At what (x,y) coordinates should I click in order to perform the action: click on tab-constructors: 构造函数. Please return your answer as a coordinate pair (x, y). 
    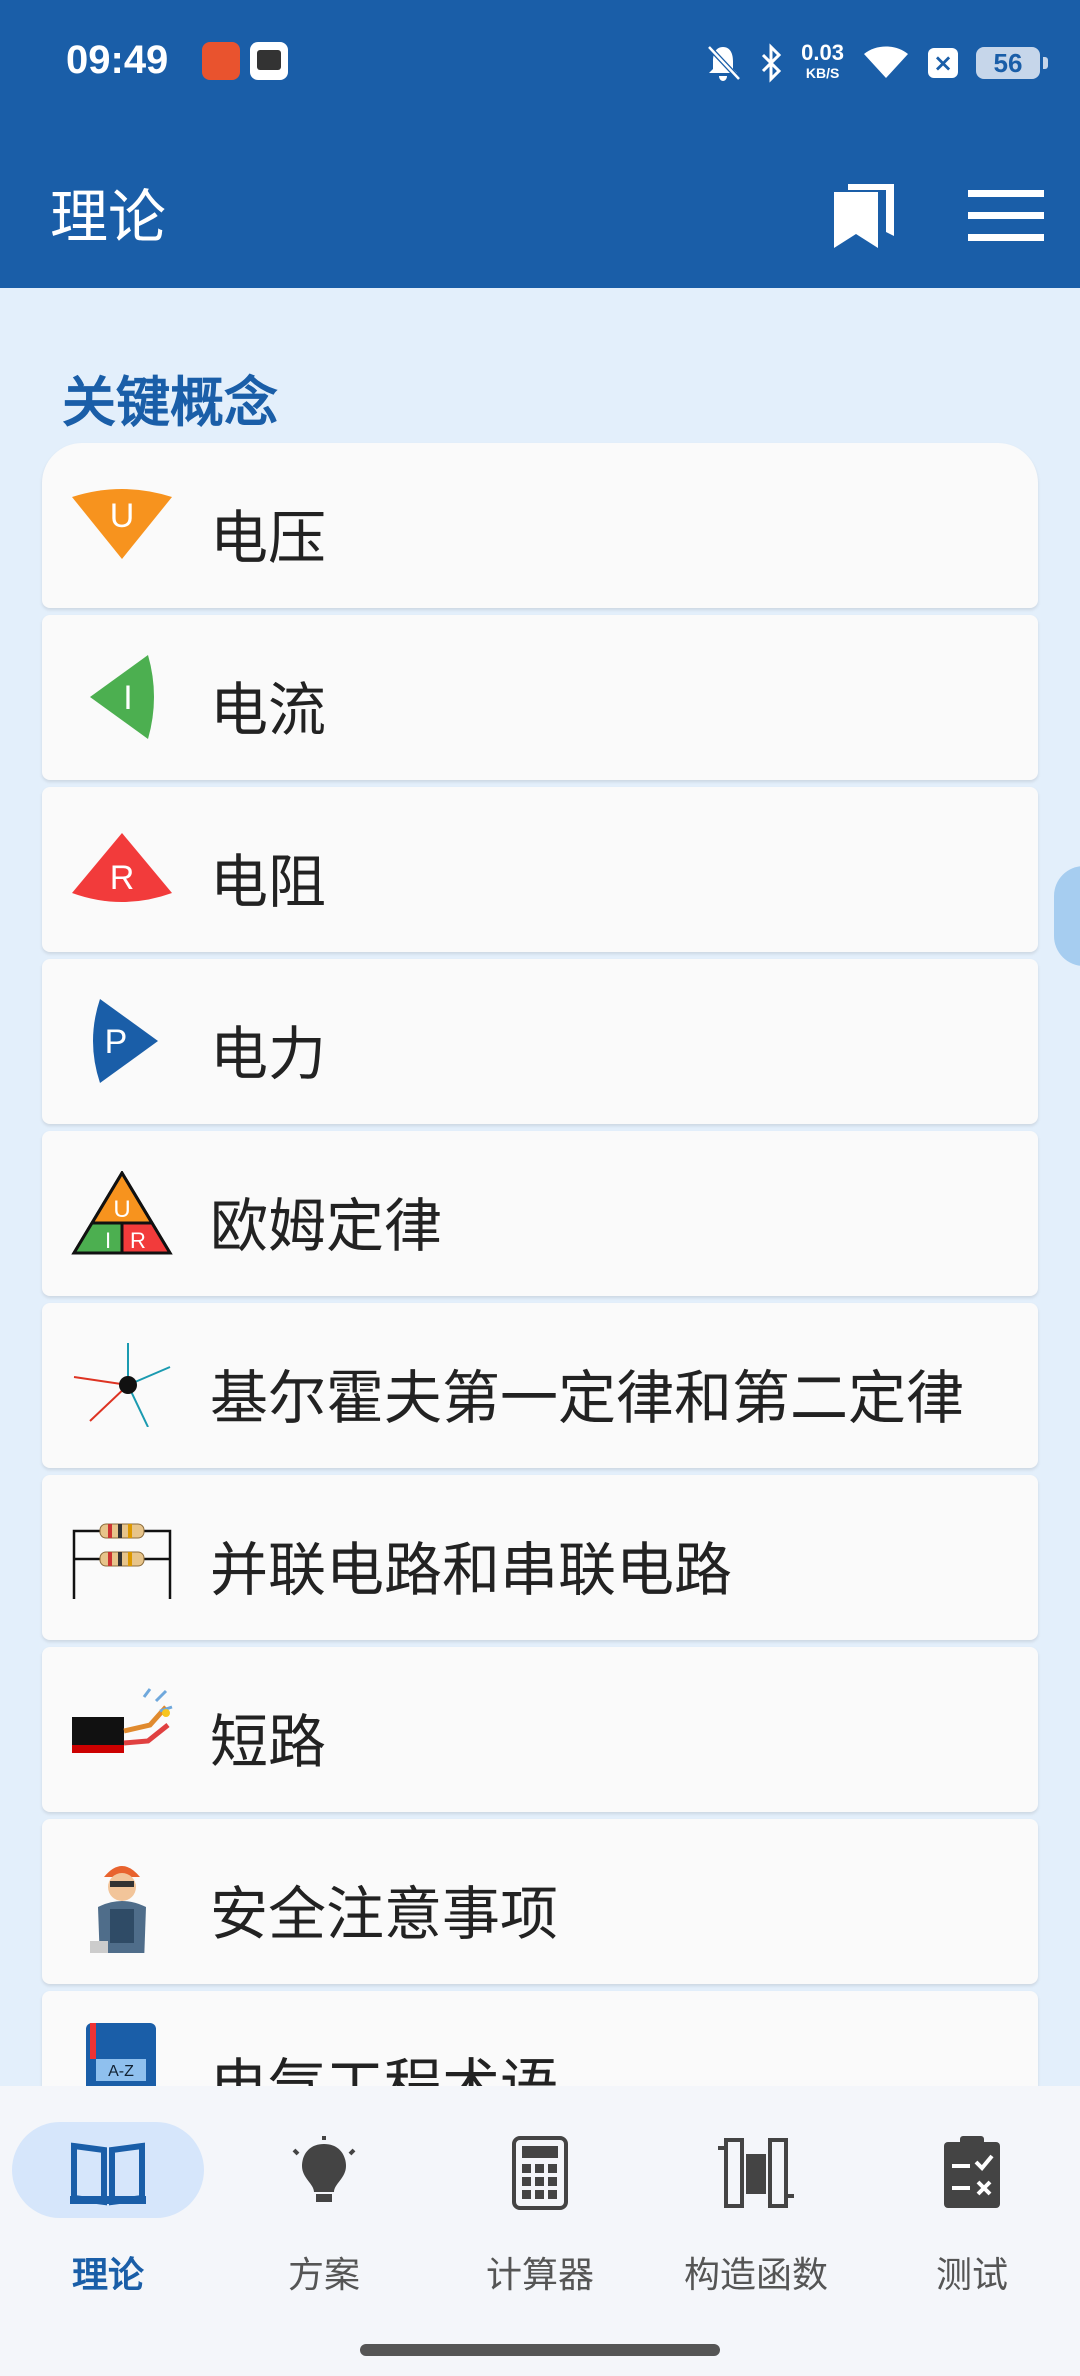
    Looking at the image, I should click on (756, 2196).